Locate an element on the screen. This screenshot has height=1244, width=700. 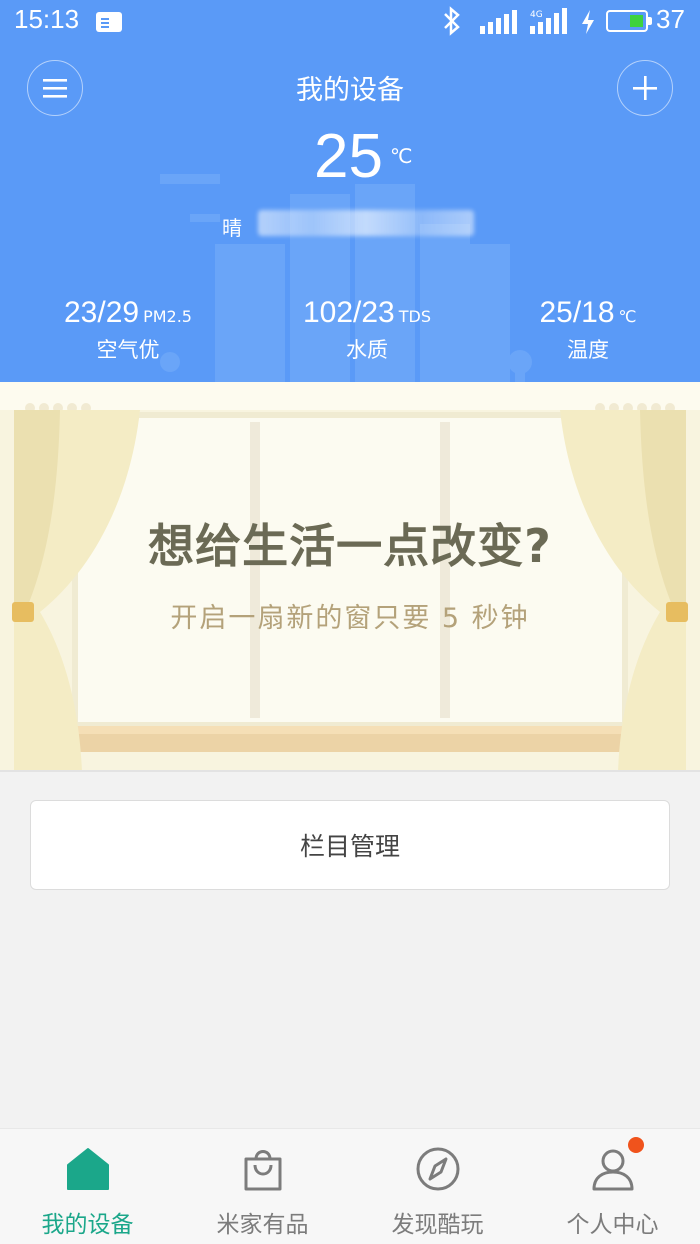
nav-item-profile: 个人中心 is located at coordinates (612, 1186).